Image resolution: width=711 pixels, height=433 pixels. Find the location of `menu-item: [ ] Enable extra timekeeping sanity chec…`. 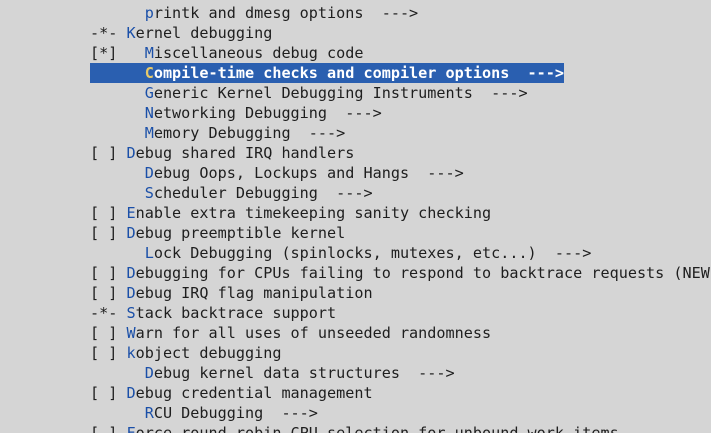

menu-item: [ ] Enable extra timekeeping sanity chec… is located at coordinates (355, 213).